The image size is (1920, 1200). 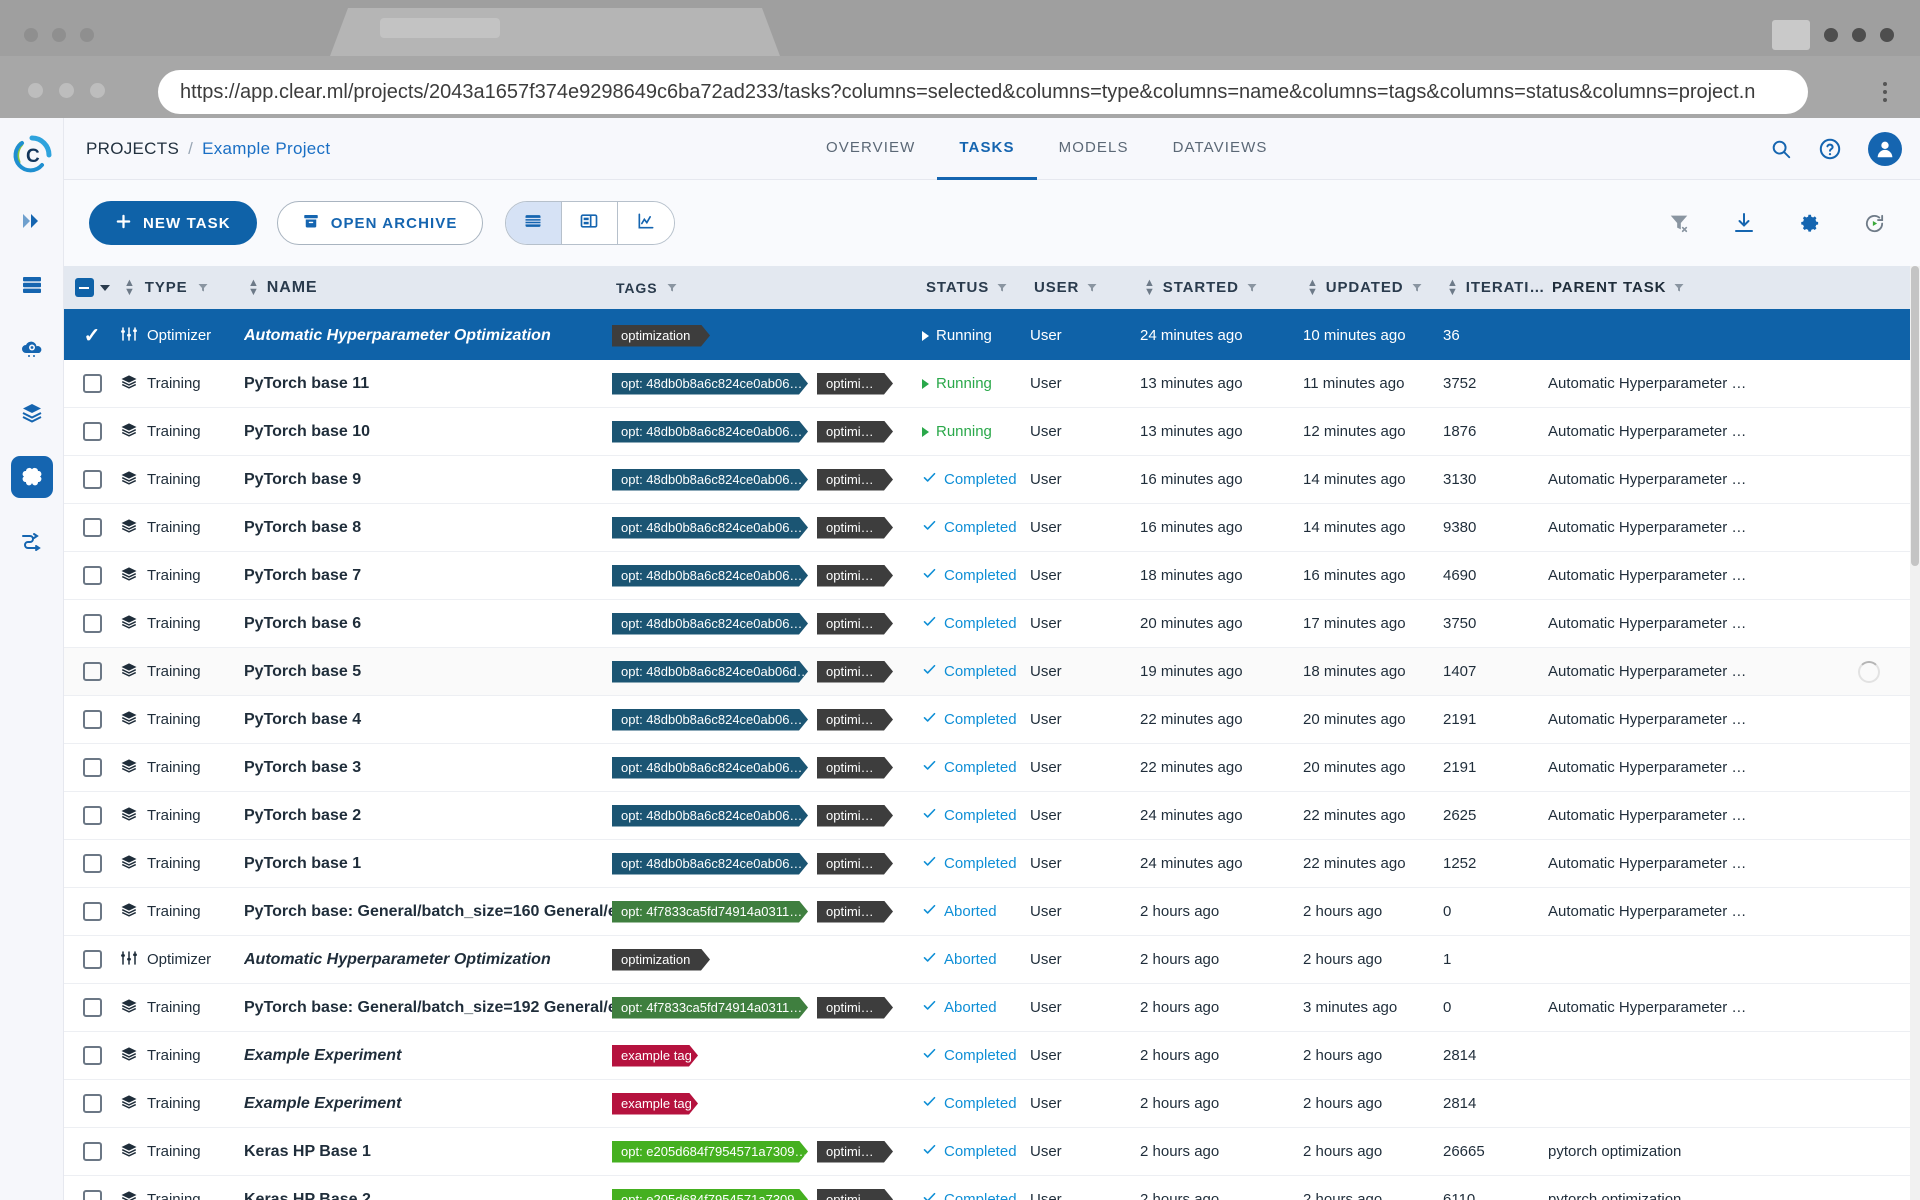 What do you see at coordinates (428, 480) in the screenshot?
I see `cell-name: PyTorch base 9` at bounding box center [428, 480].